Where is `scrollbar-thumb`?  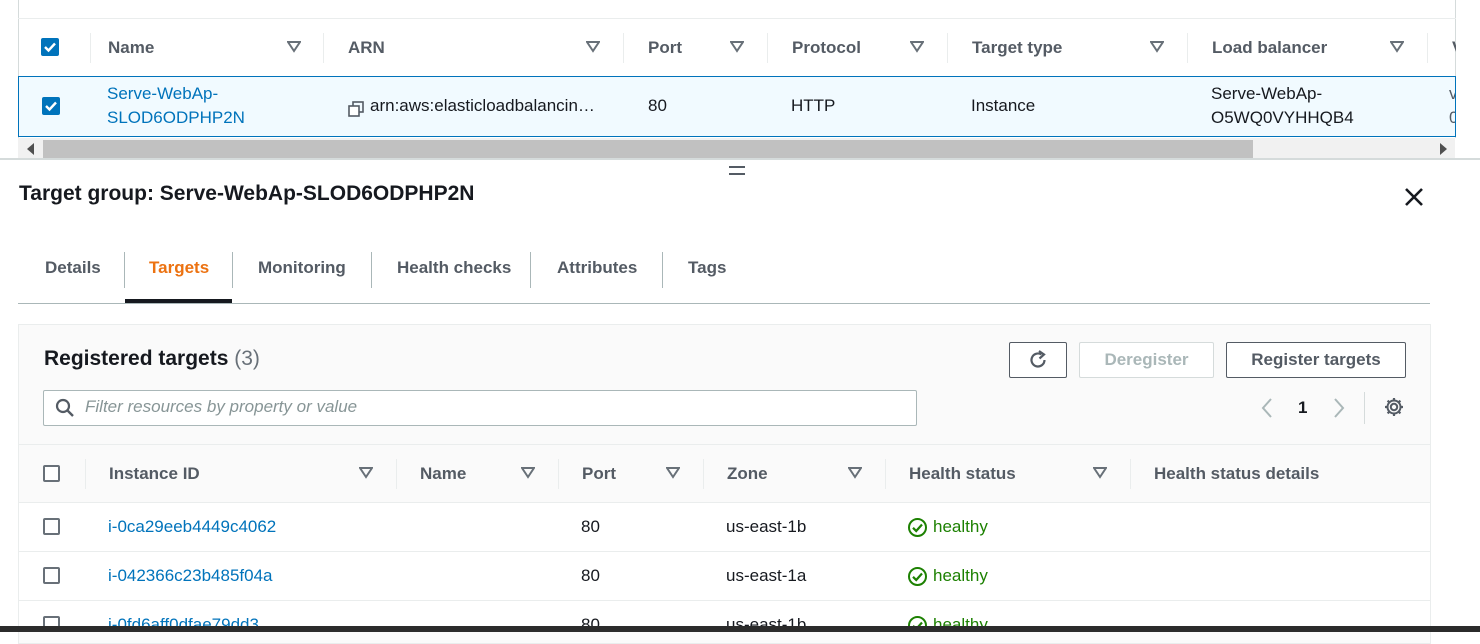 scrollbar-thumb is located at coordinates (648, 149).